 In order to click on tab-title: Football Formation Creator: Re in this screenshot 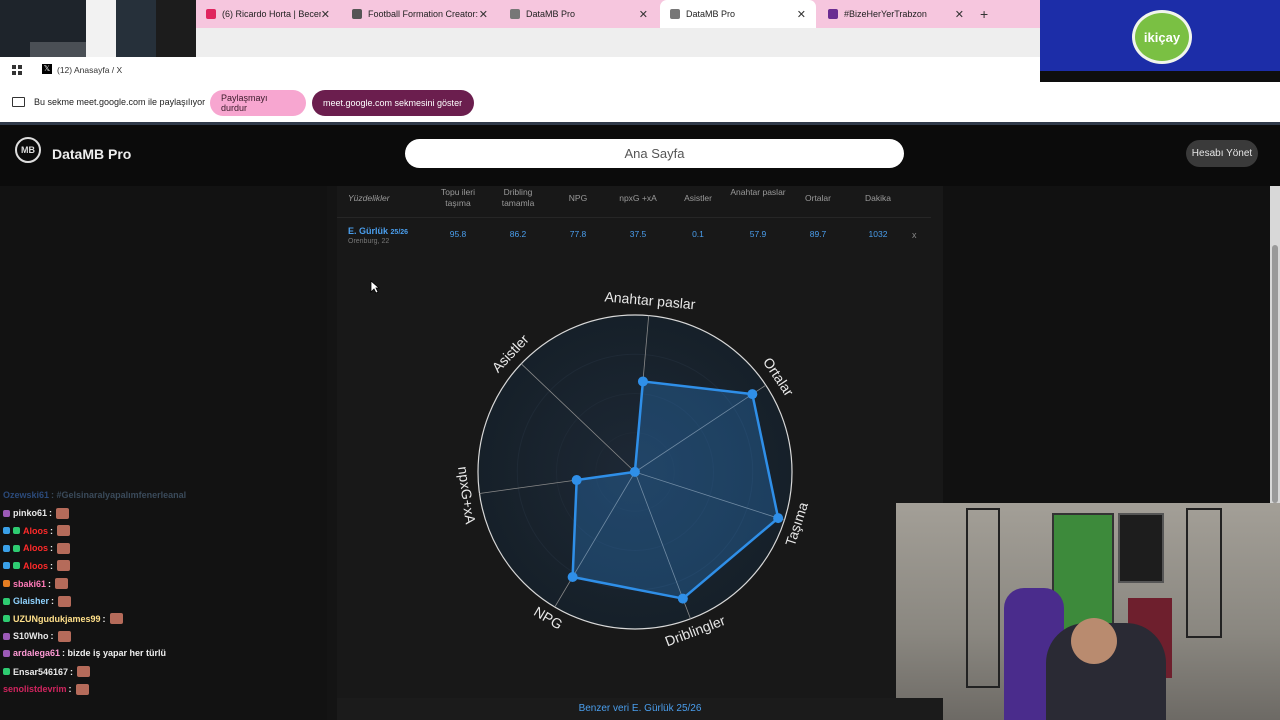, I will do `click(423, 14)`.